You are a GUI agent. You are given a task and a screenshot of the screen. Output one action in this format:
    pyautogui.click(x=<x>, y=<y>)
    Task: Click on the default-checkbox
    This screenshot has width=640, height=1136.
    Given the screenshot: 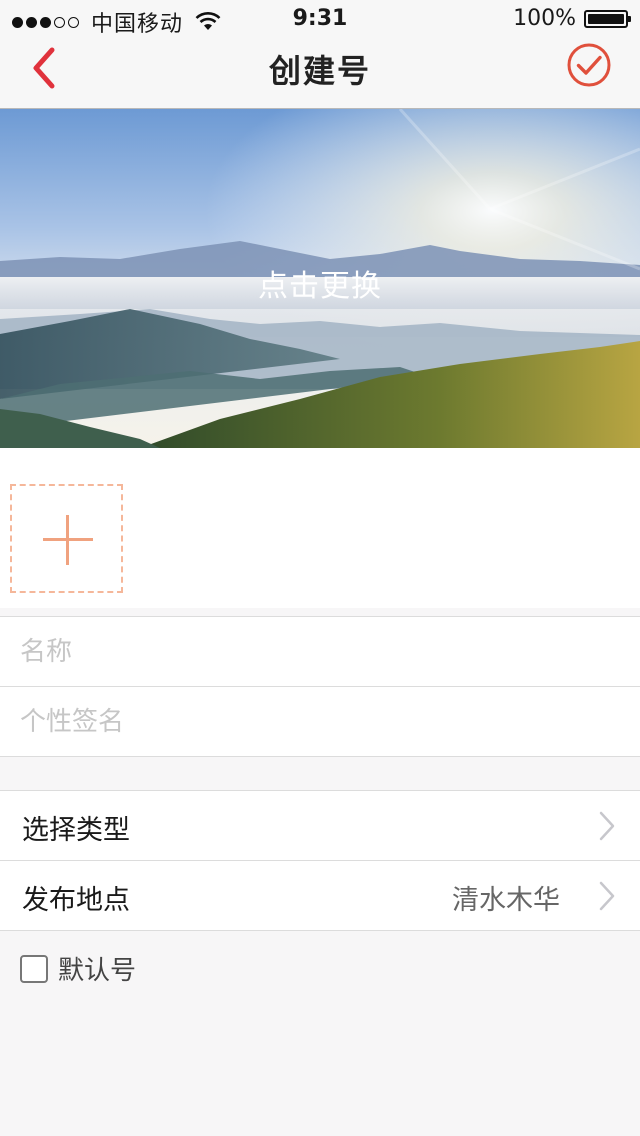 What is the action you would take?
    pyautogui.click(x=34, y=968)
    